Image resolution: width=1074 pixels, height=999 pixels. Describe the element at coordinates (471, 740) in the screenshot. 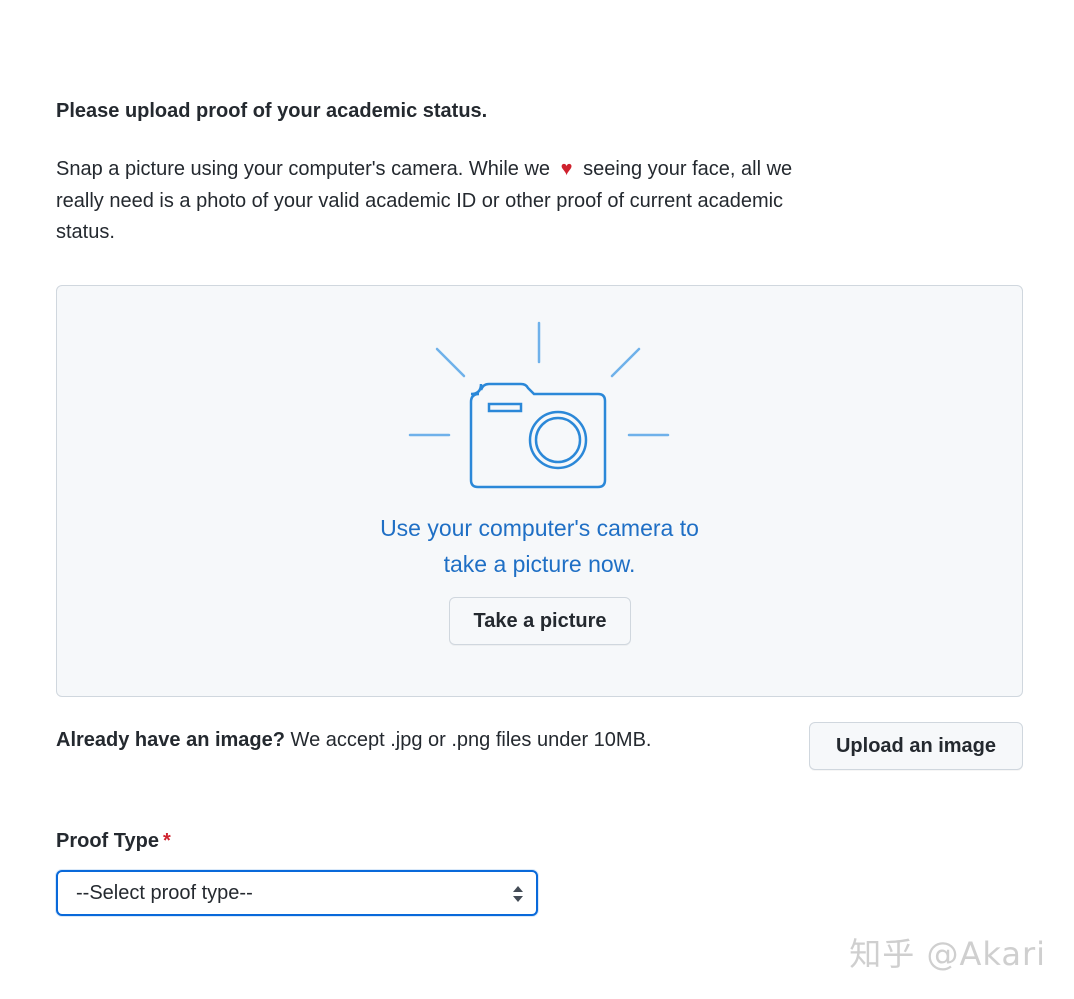

I see `upload-note: We accept .jpg or .png files under 10MB.` at that location.